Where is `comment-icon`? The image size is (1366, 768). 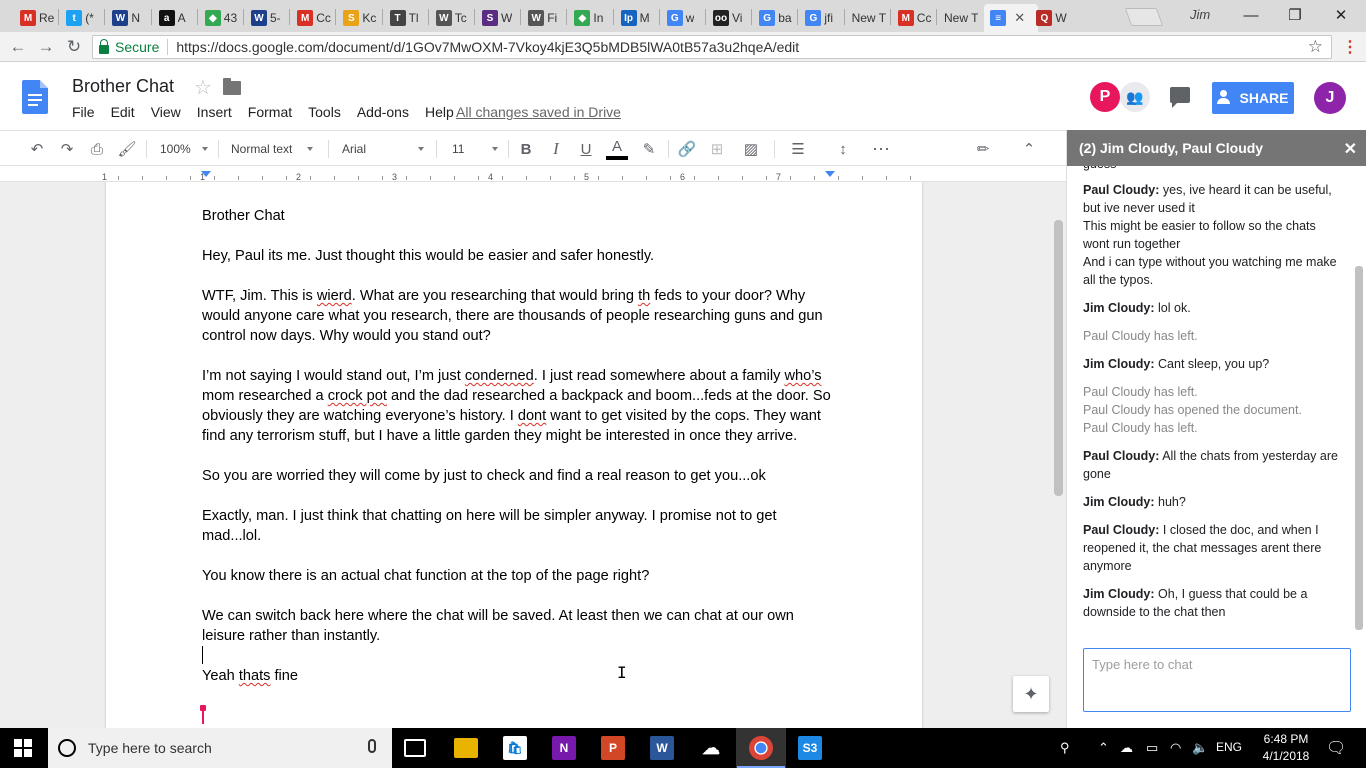 comment-icon is located at coordinates (1180, 97).